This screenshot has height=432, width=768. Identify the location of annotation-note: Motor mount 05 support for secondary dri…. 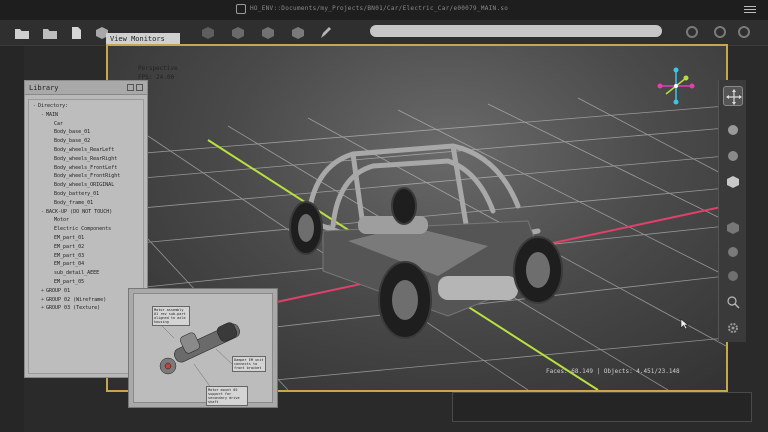
(227, 396).